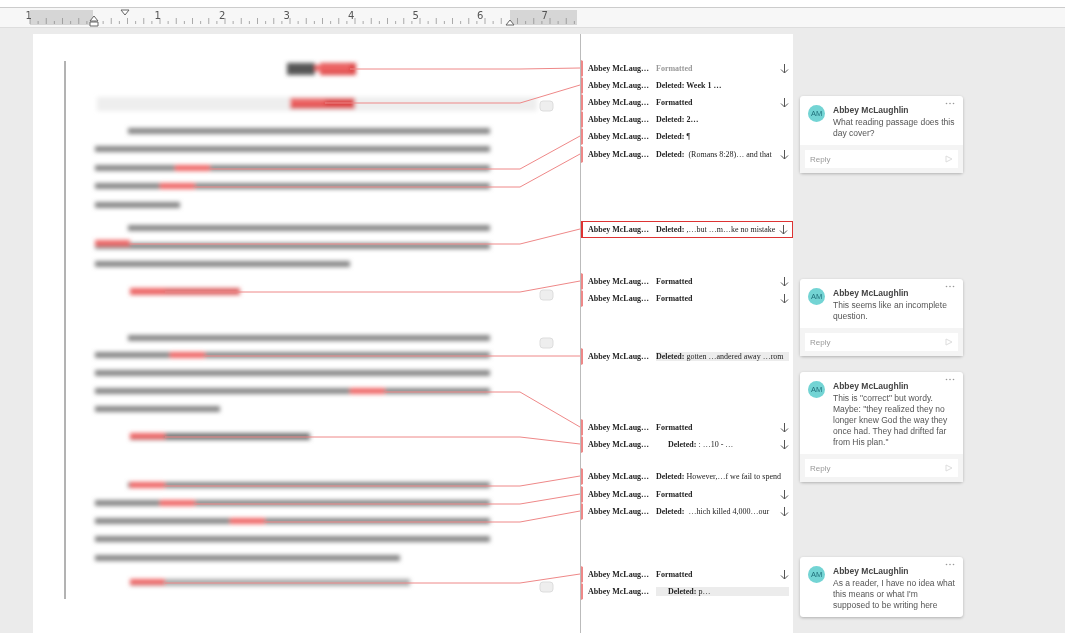 The height and width of the screenshot is (633, 1065). I want to click on revision-change: Deleted: However,…f we fail to spend, so click(719, 476).